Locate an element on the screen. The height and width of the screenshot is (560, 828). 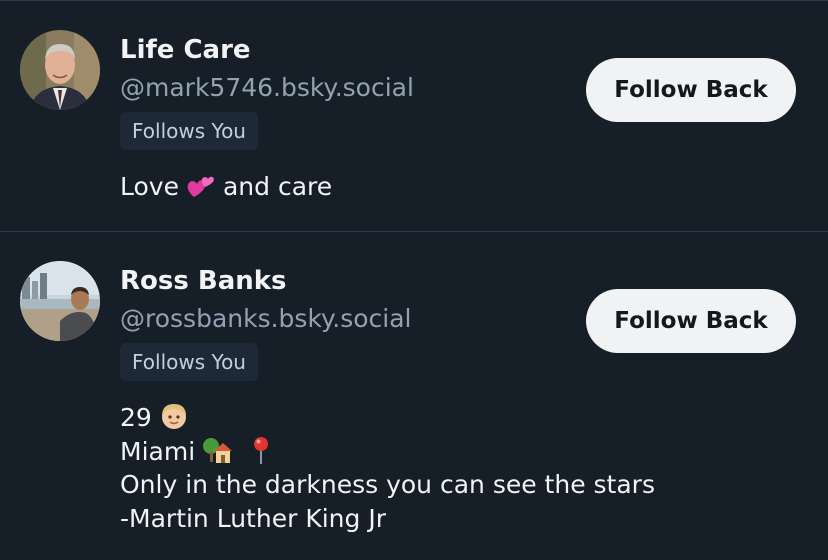
display-name: Ross Banks is located at coordinates (203, 281).